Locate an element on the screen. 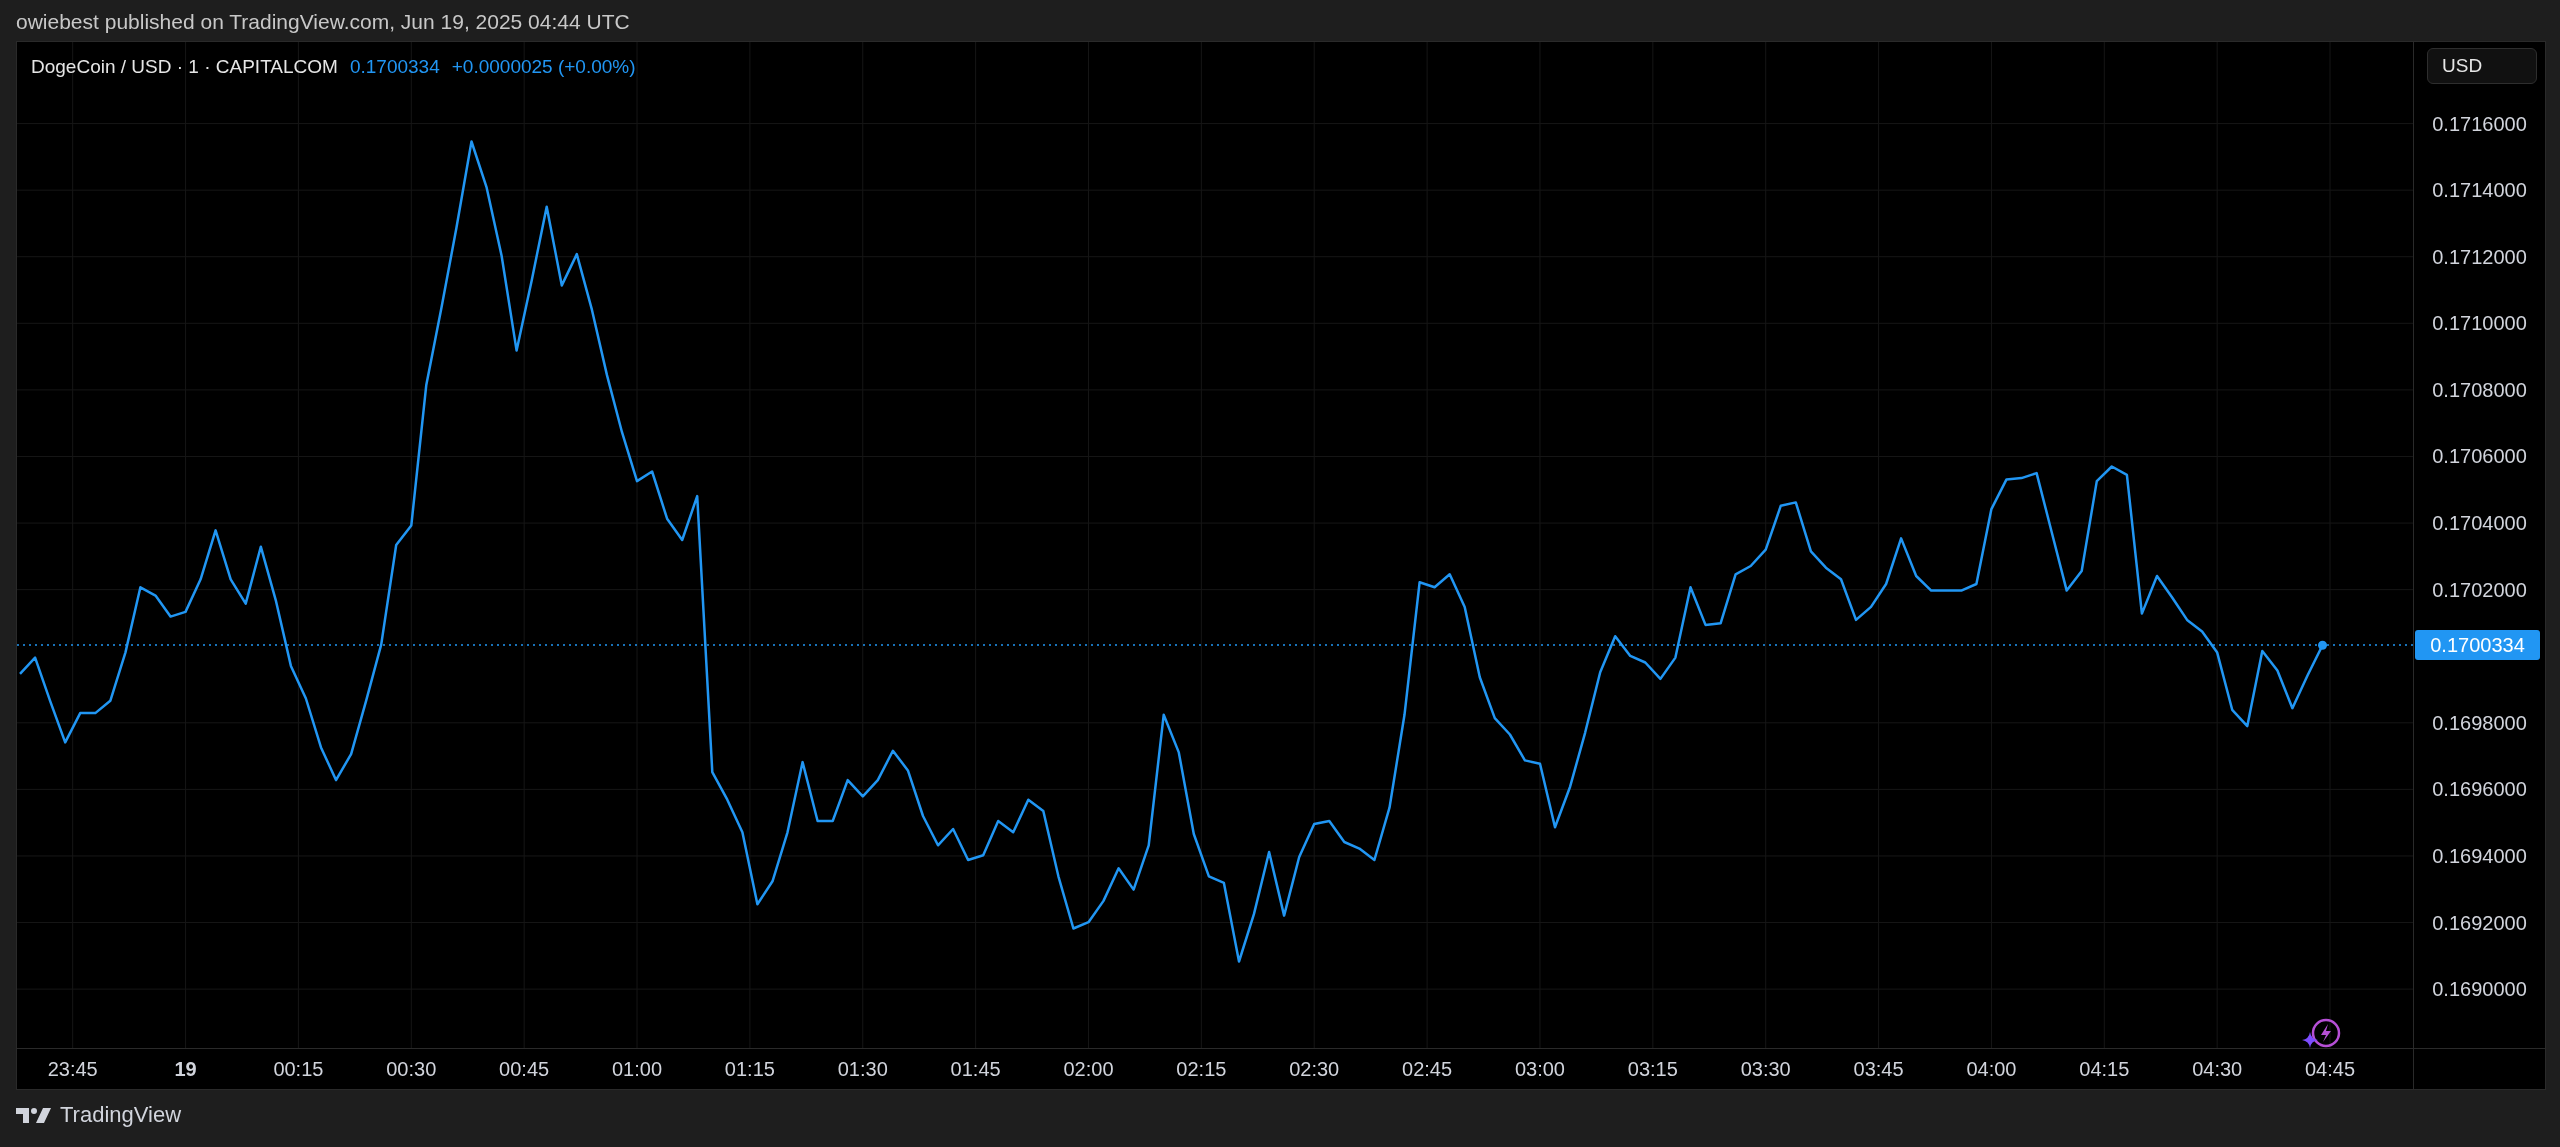  sparkle-lightning-icon is located at coordinates (2321, 1033).